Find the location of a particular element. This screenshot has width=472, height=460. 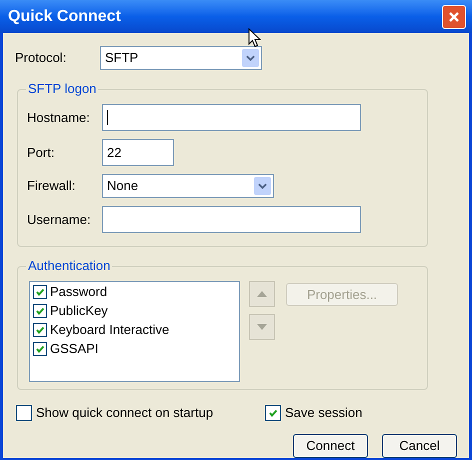

firewall-dropdown: None is located at coordinates (188, 186).